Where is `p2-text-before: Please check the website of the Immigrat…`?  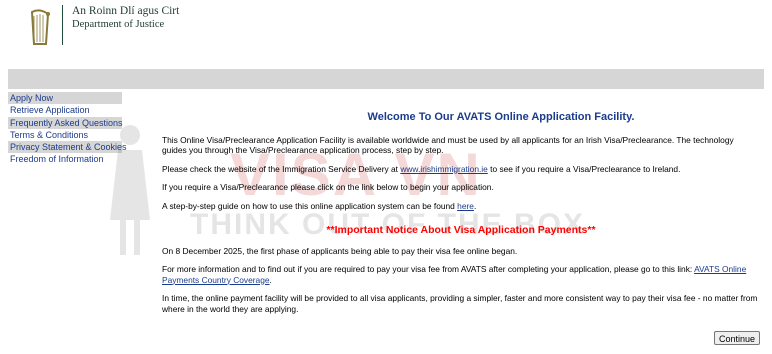 p2-text-before: Please check the website of the Immigrat… is located at coordinates (281, 168).